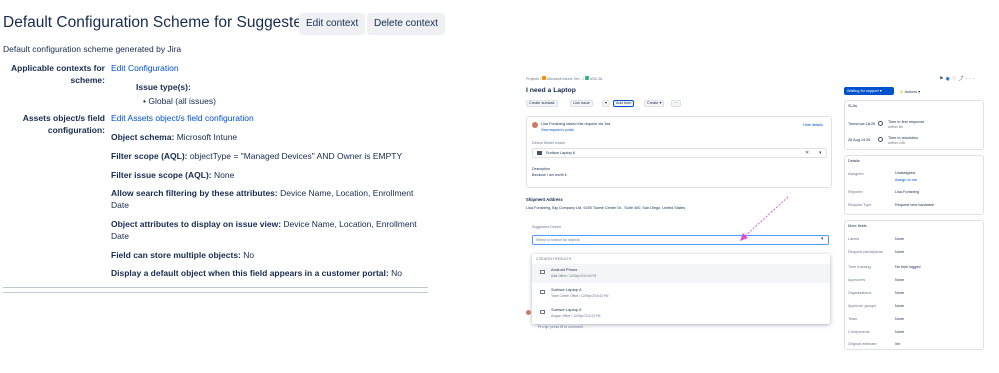  I want to click on arrow-line, so click(766, 217).